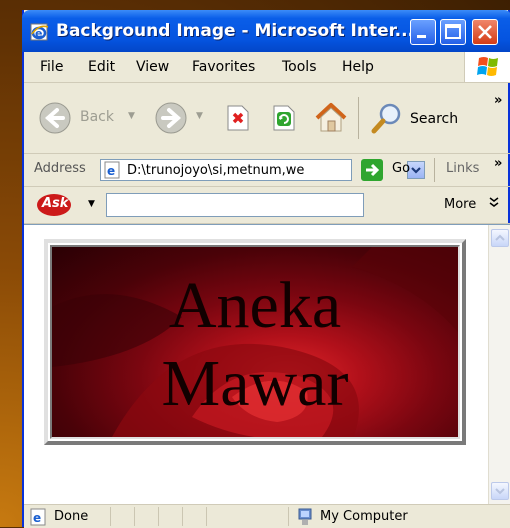  I want to click on home-icon, so click(331, 117).